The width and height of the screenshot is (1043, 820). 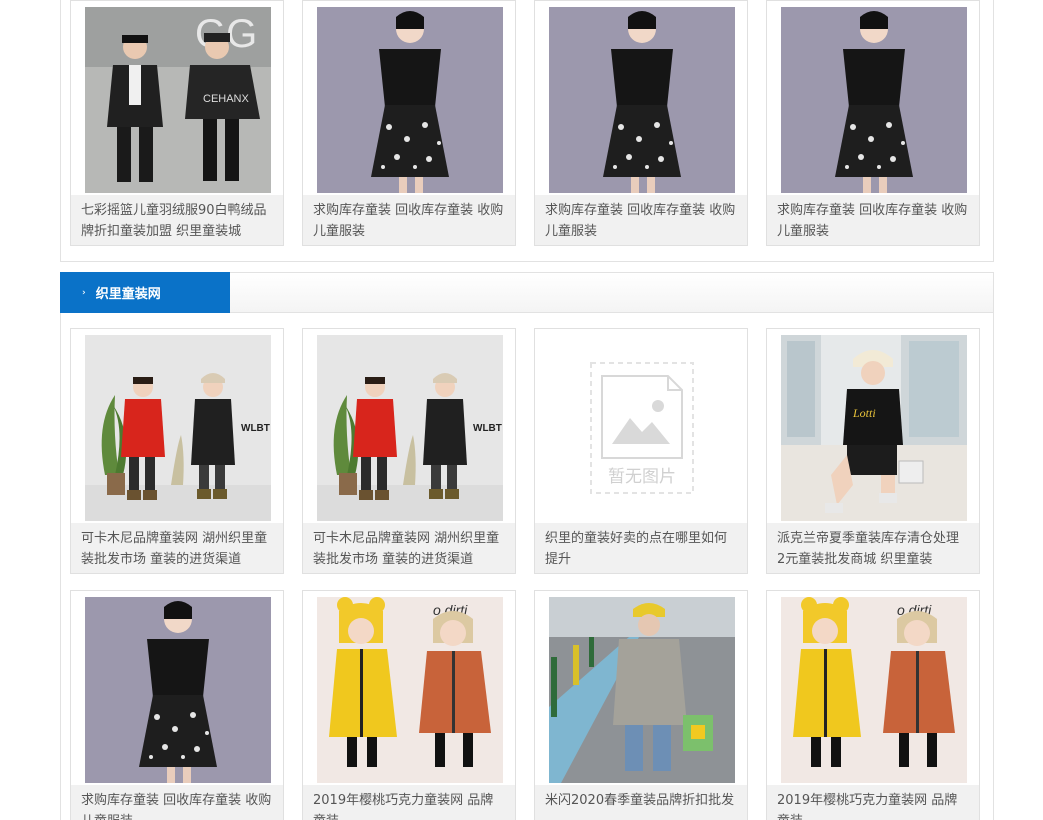 What do you see at coordinates (873, 548) in the screenshot?
I see `product-caption: 派克兰帝夏季童装库存清仓处理 2元童装批发商城 织里童装` at bounding box center [873, 548].